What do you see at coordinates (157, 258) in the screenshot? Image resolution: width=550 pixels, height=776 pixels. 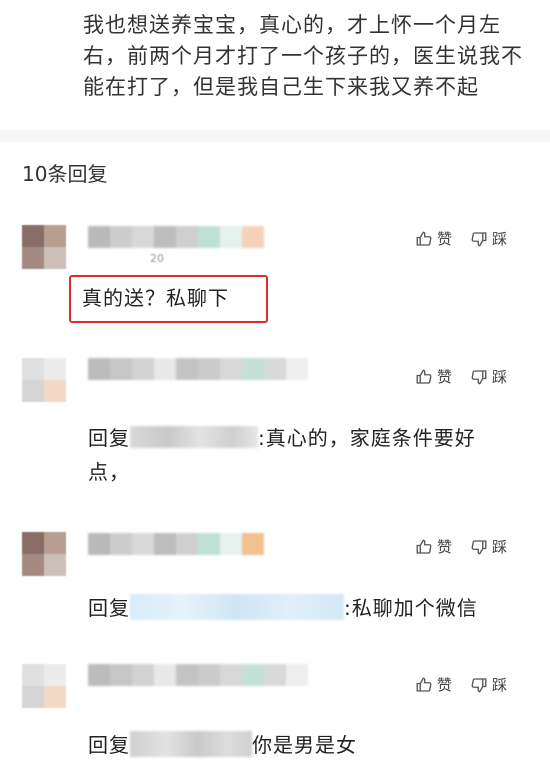 I see `timestamp-fragment: 20` at bounding box center [157, 258].